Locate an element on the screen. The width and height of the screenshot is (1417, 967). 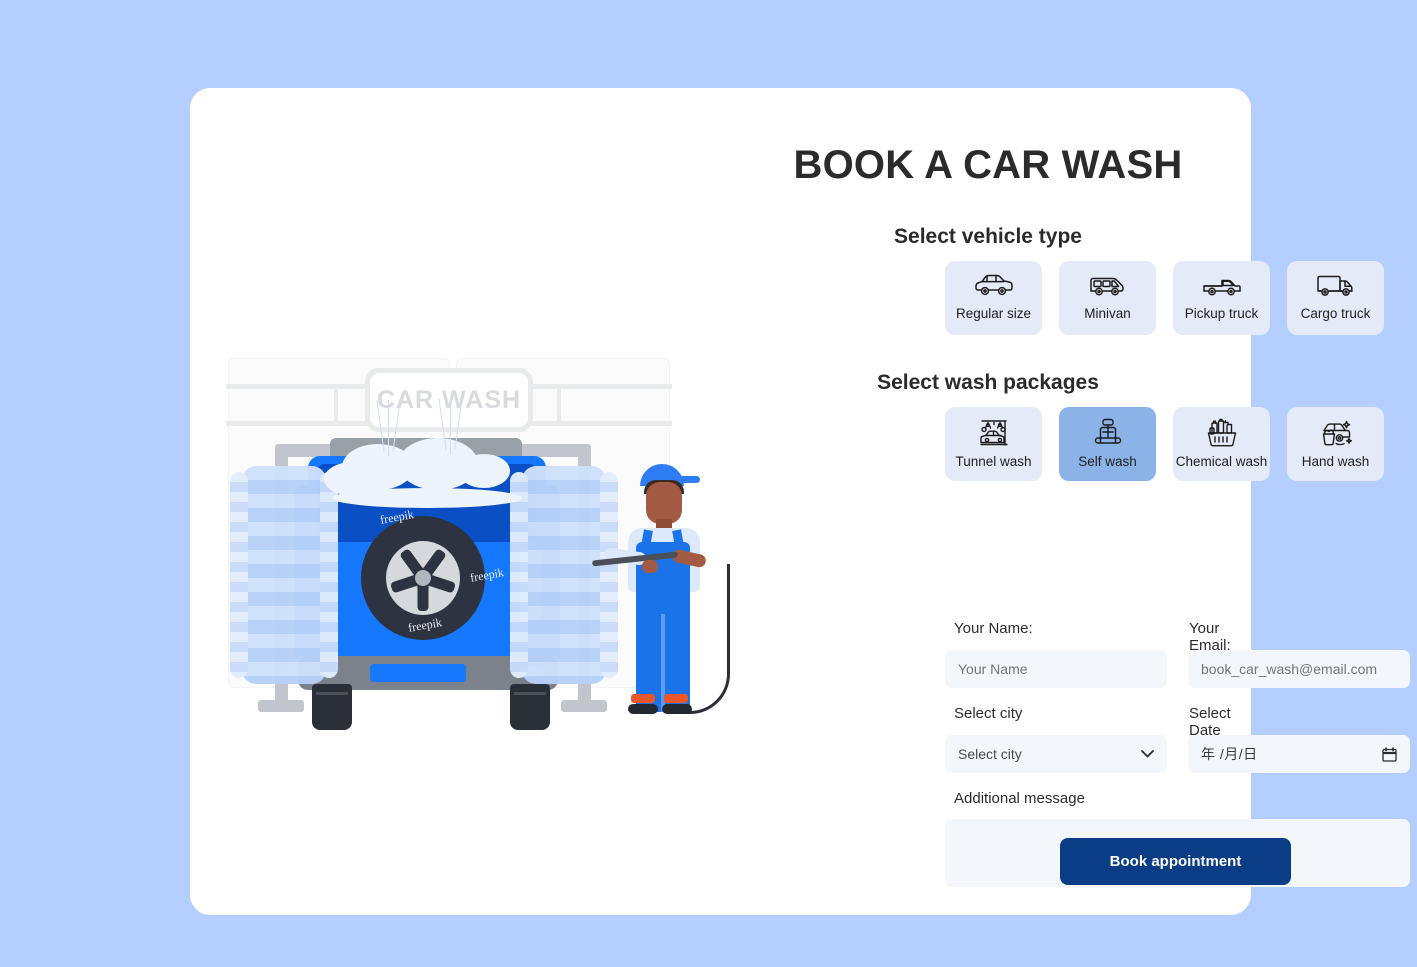
wash-brush-right is located at coordinates (564, 575).